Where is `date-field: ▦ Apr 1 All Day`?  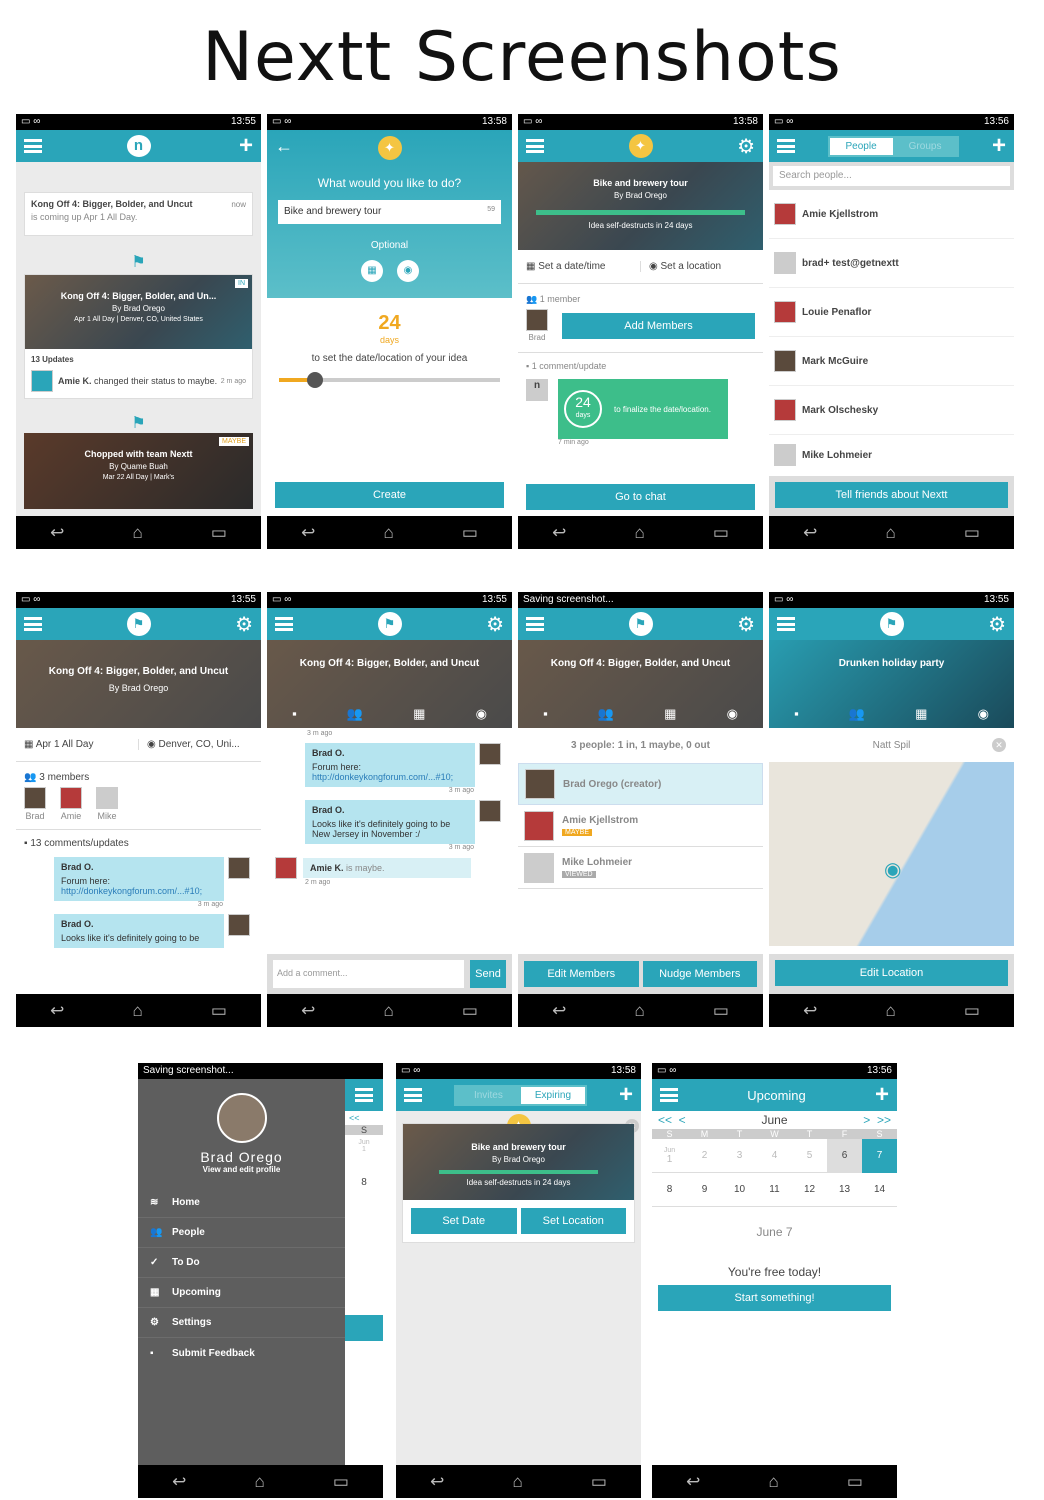
date-field: ▦ Apr 1 All Day is located at coordinates (77, 744).